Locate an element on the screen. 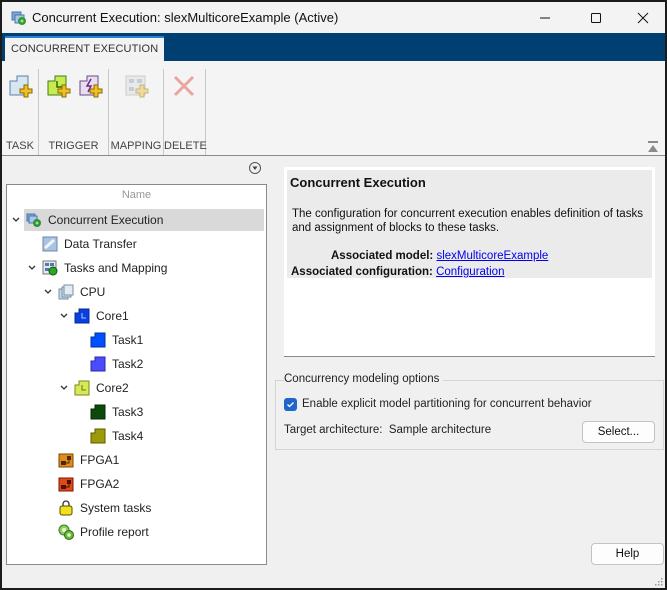 This screenshot has width=667, height=590. tree-node-label: Concurrent Execution is located at coordinates (106, 220).